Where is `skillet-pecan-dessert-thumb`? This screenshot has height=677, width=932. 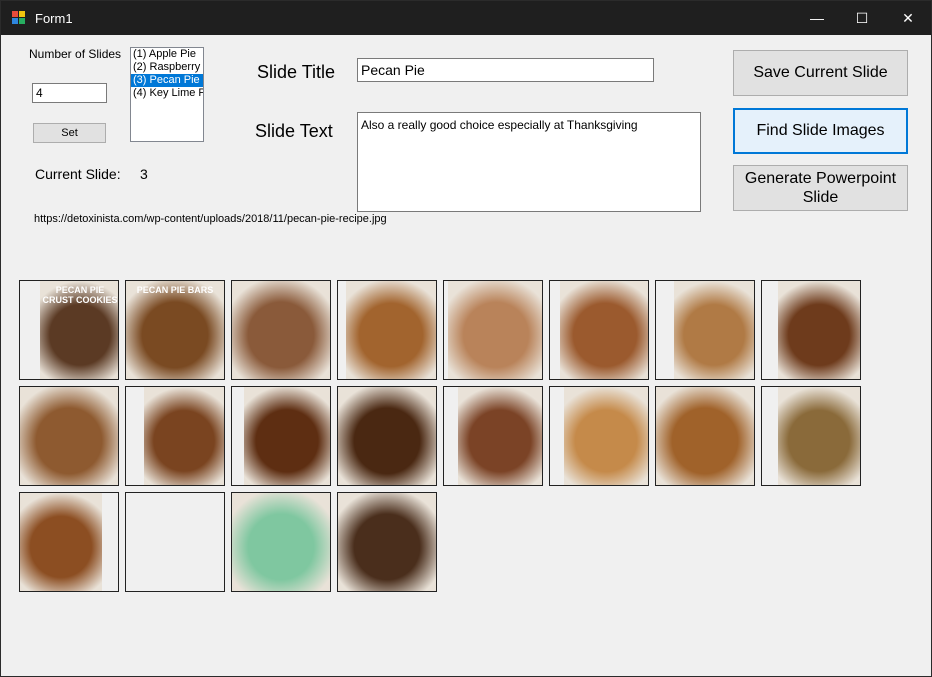
skillet-pecan-dessert-thumb is located at coordinates (387, 542).